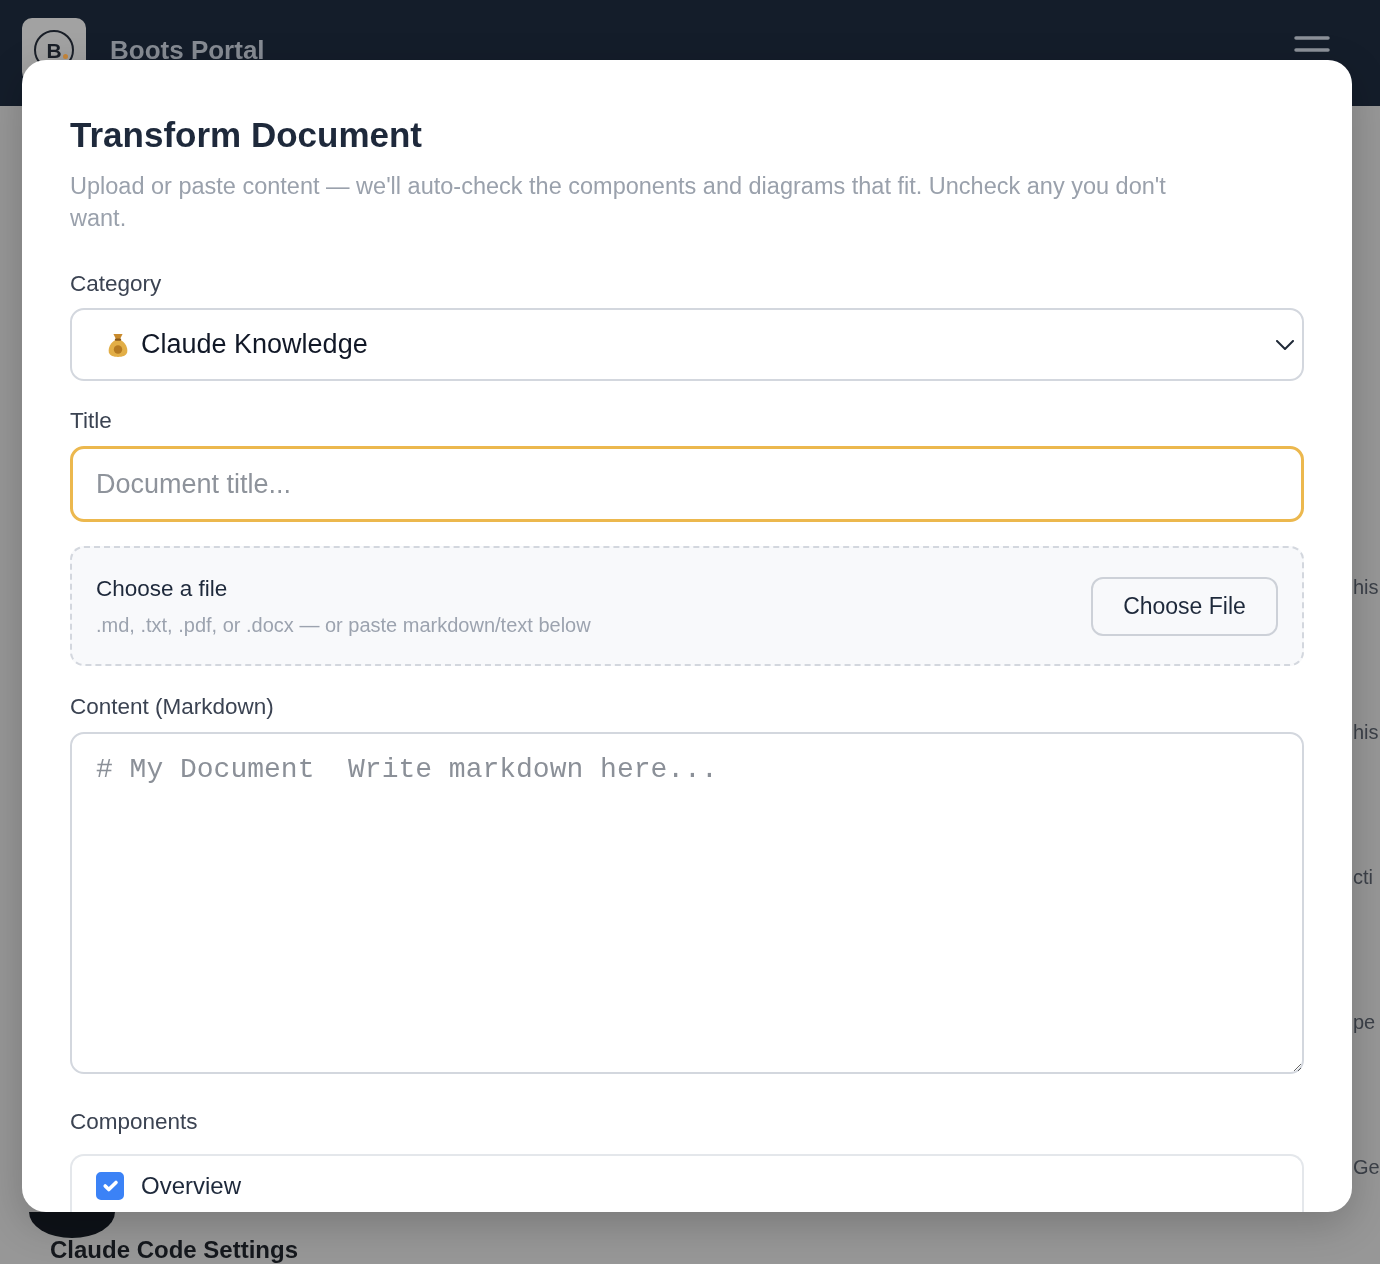 The width and height of the screenshot is (1380, 1264). Describe the element at coordinates (1363, 877) in the screenshot. I see `partial-text: cti` at that location.